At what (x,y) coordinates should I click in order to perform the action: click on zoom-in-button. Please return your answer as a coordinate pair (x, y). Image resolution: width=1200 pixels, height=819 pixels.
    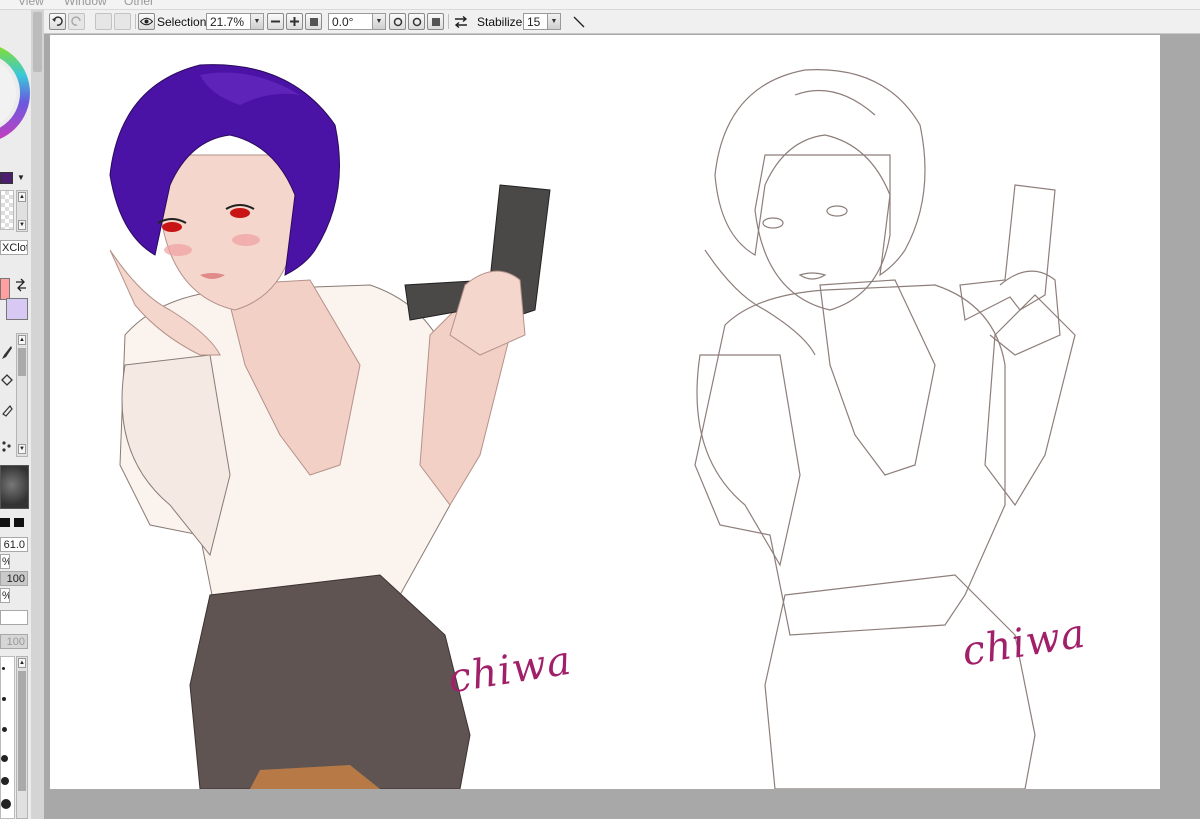
    Looking at the image, I should click on (294, 21).